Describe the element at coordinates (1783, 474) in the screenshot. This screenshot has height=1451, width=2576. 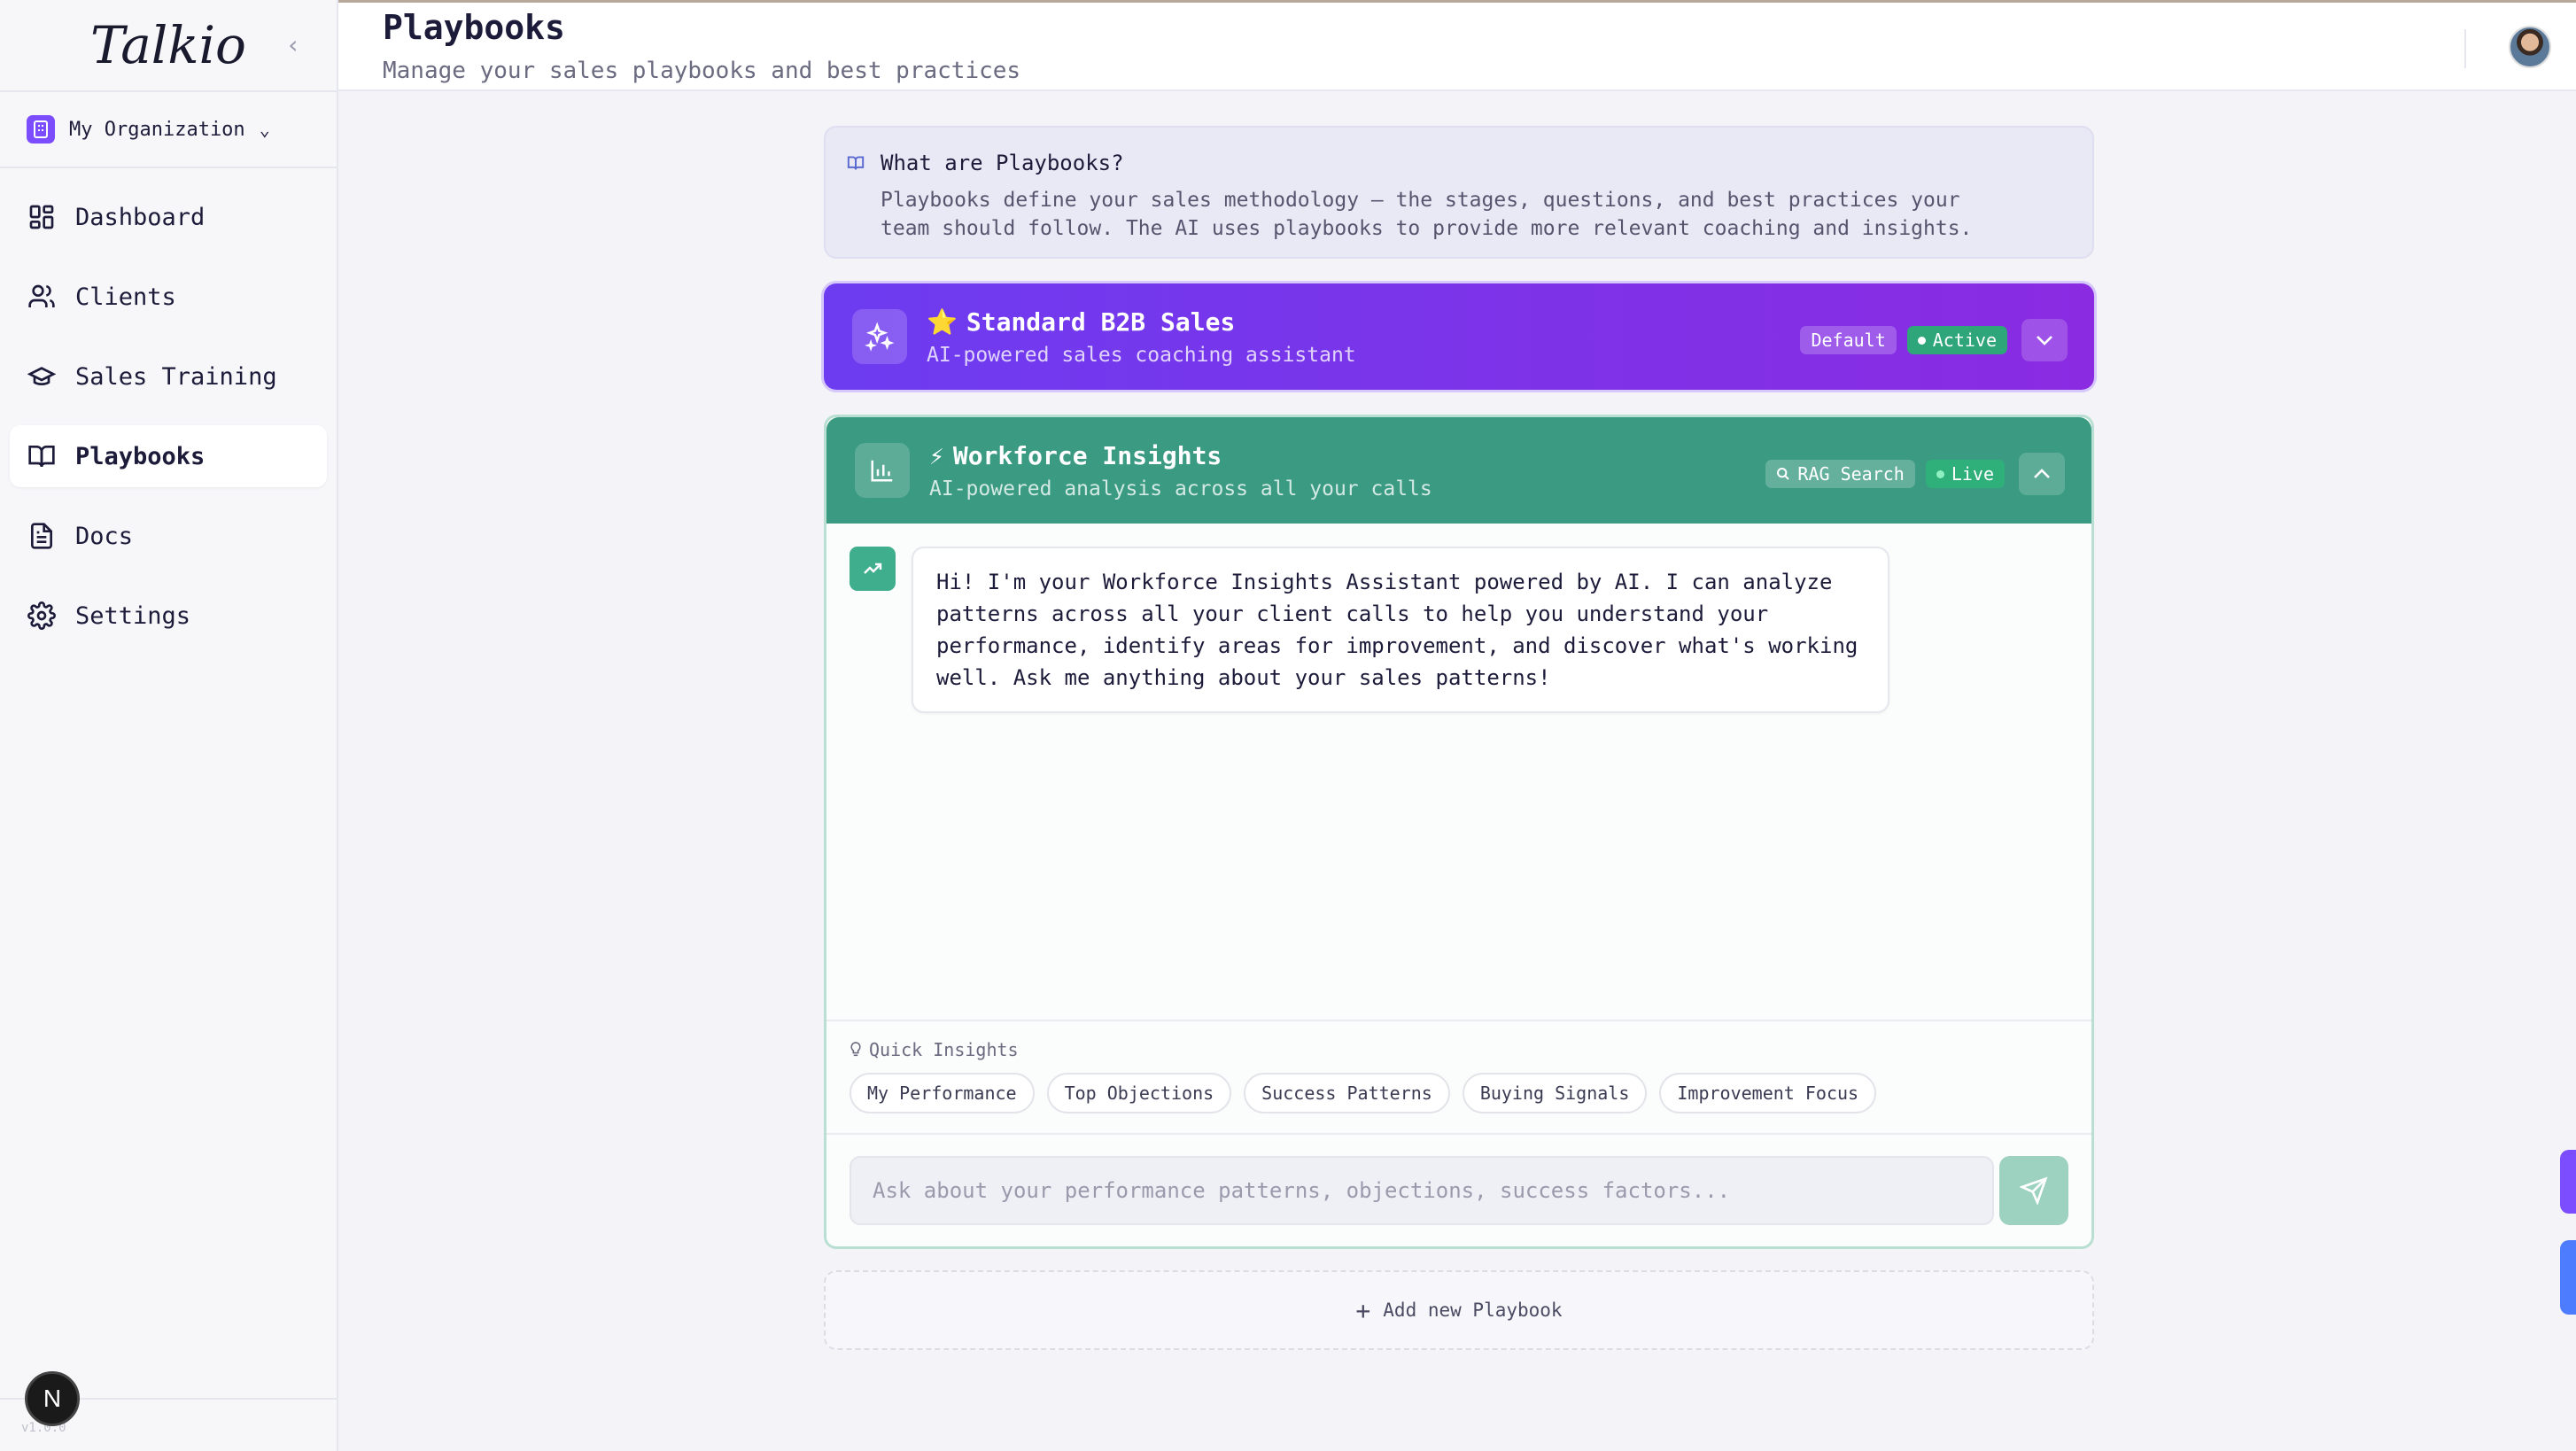
I see `search-icon` at that location.